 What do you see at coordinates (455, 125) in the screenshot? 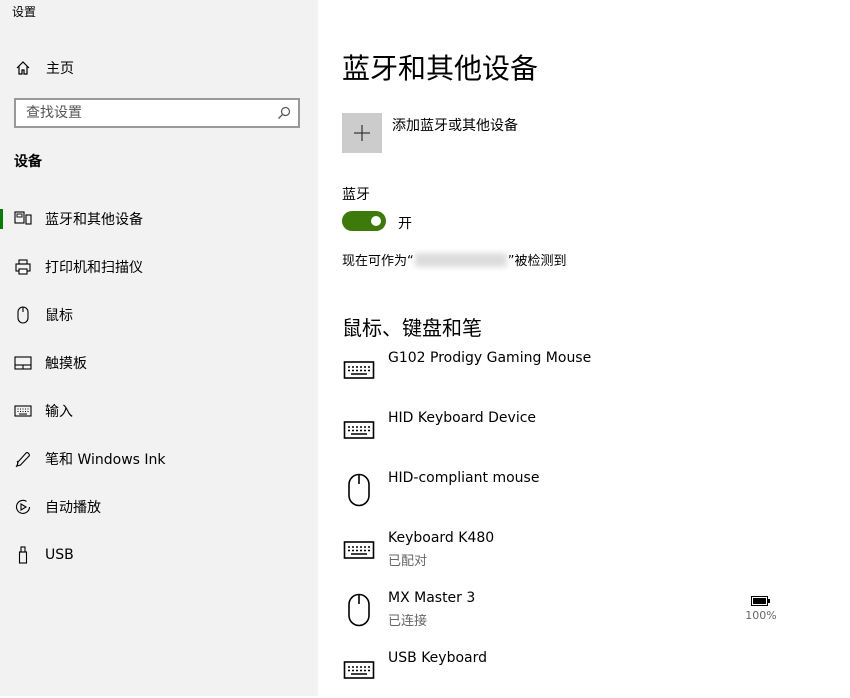
I see `add-device-label: 添加蓝牙或其他设备` at bounding box center [455, 125].